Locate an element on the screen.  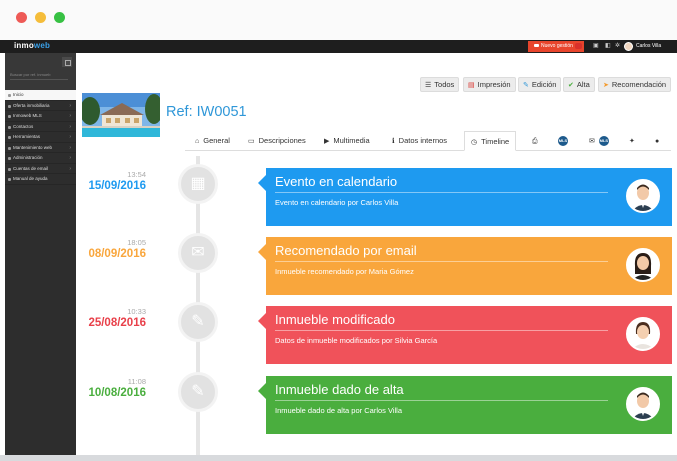
tab-location: ✦ is located at coordinates (634, 141).